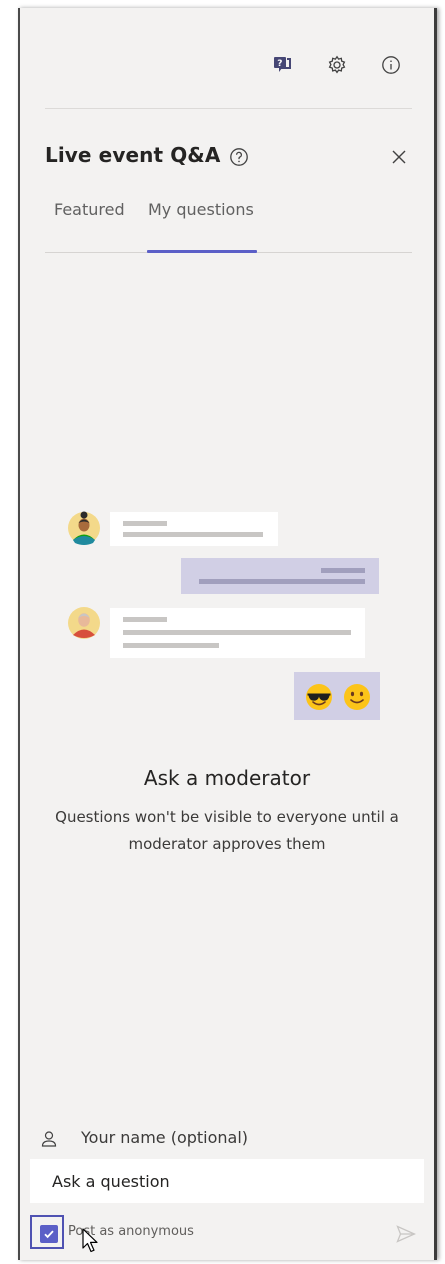 Image resolution: width=445 pixels, height=1264 pixels. I want to click on close-icon, so click(399, 157).